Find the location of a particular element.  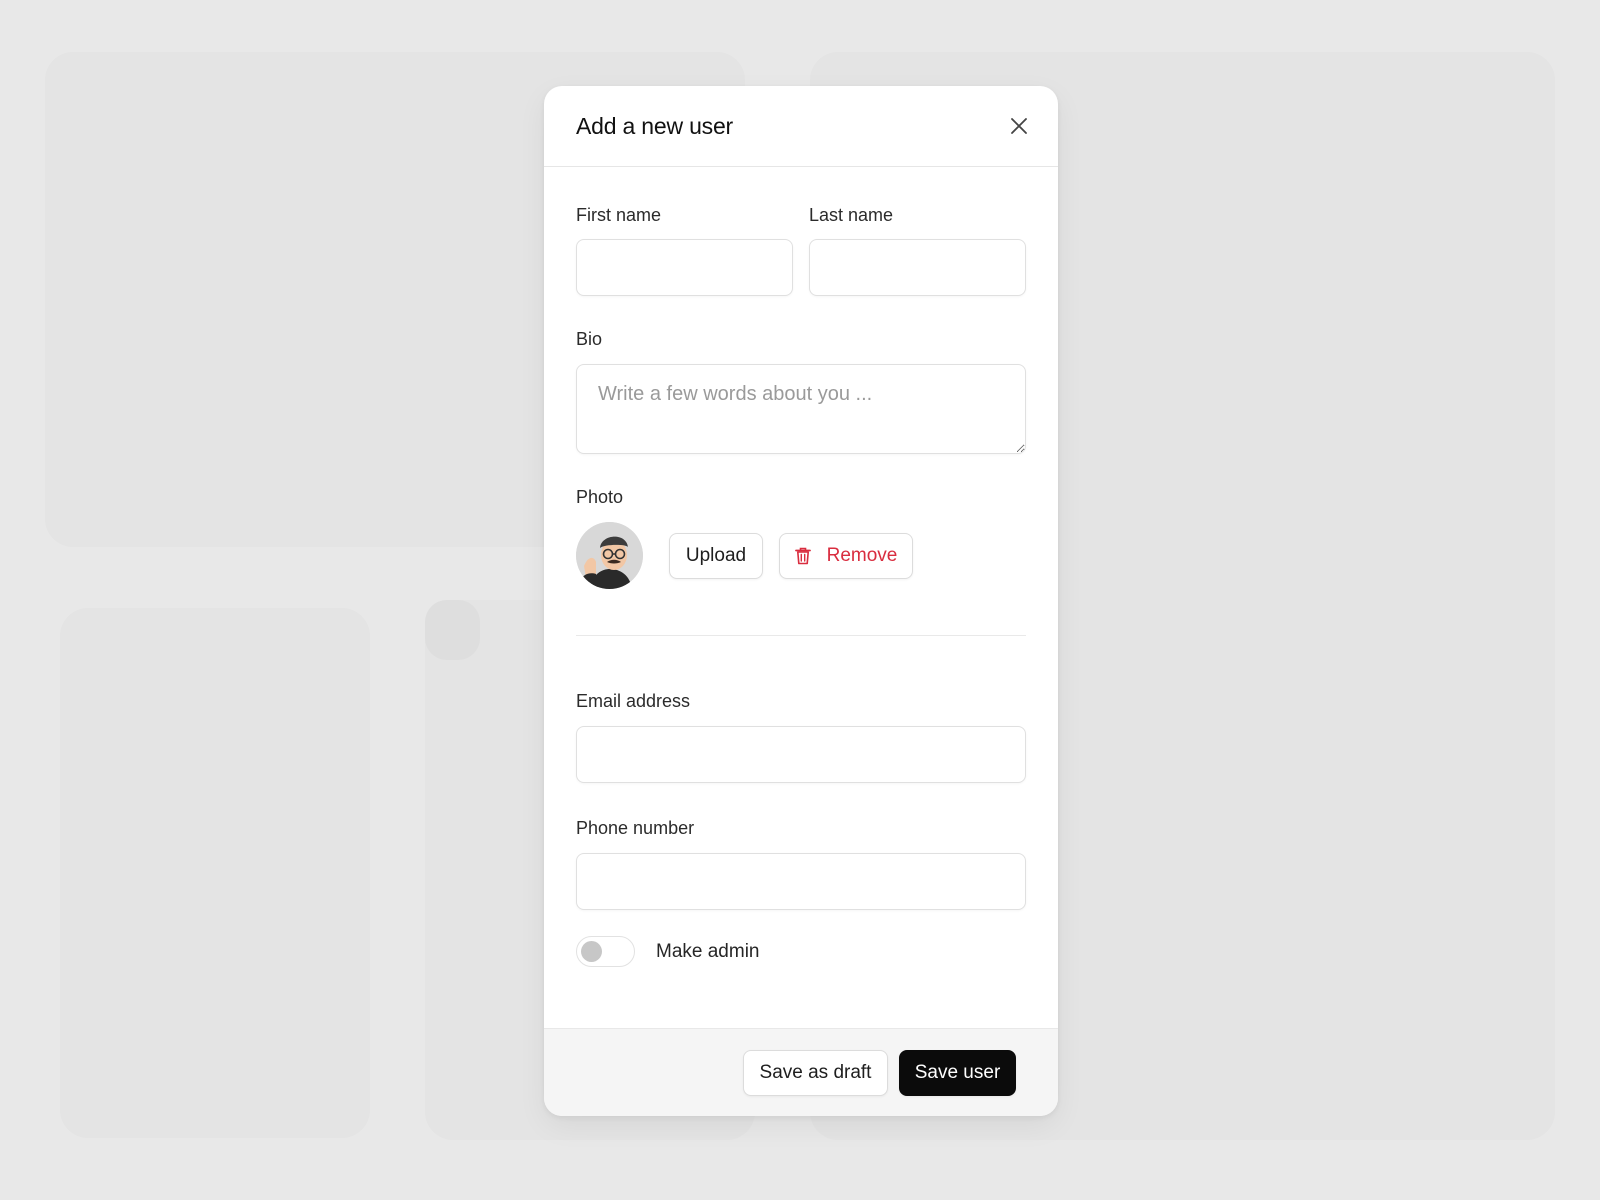

last-name-group: Last name is located at coordinates (917, 231).